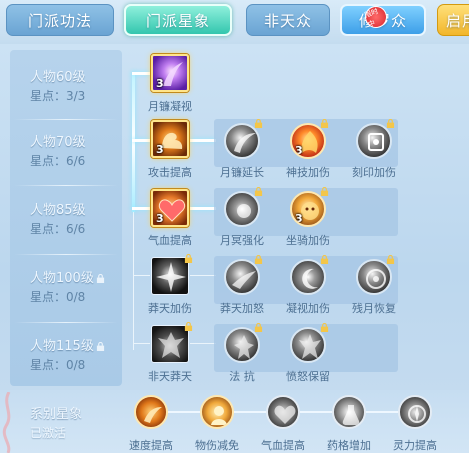 The width and height of the screenshot is (469, 453). Describe the element at coordinates (374, 172) in the screenshot. I see `skill-label: 刻印加伤` at that location.